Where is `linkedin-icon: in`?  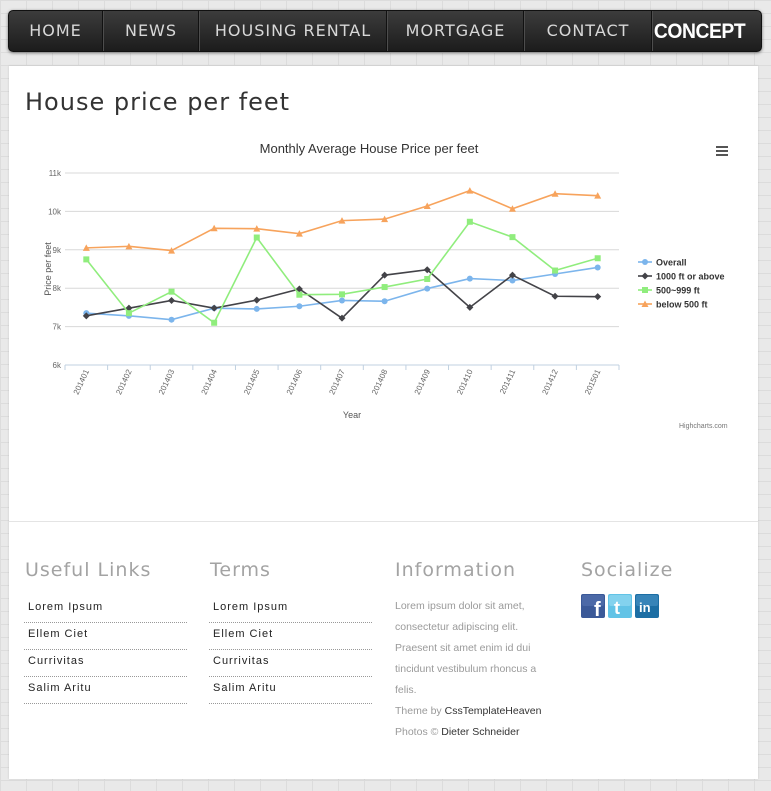
linkedin-icon: in is located at coordinates (647, 606).